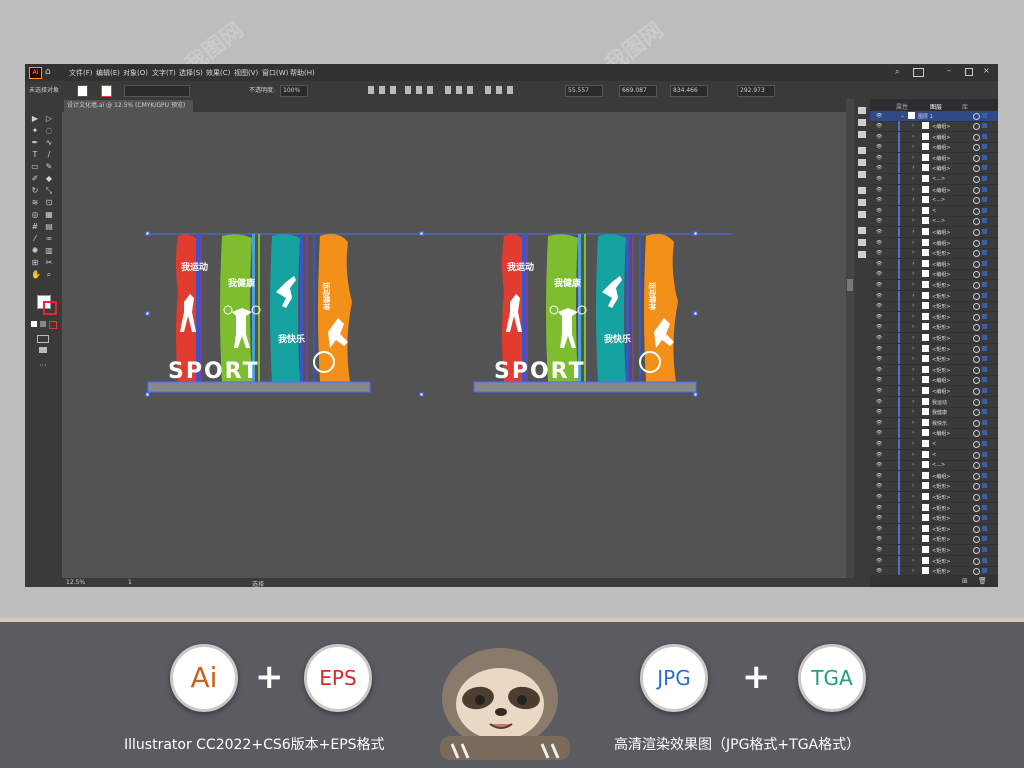 The height and width of the screenshot is (768, 1024). I want to click on distribute-right-icon, so click(510, 90).